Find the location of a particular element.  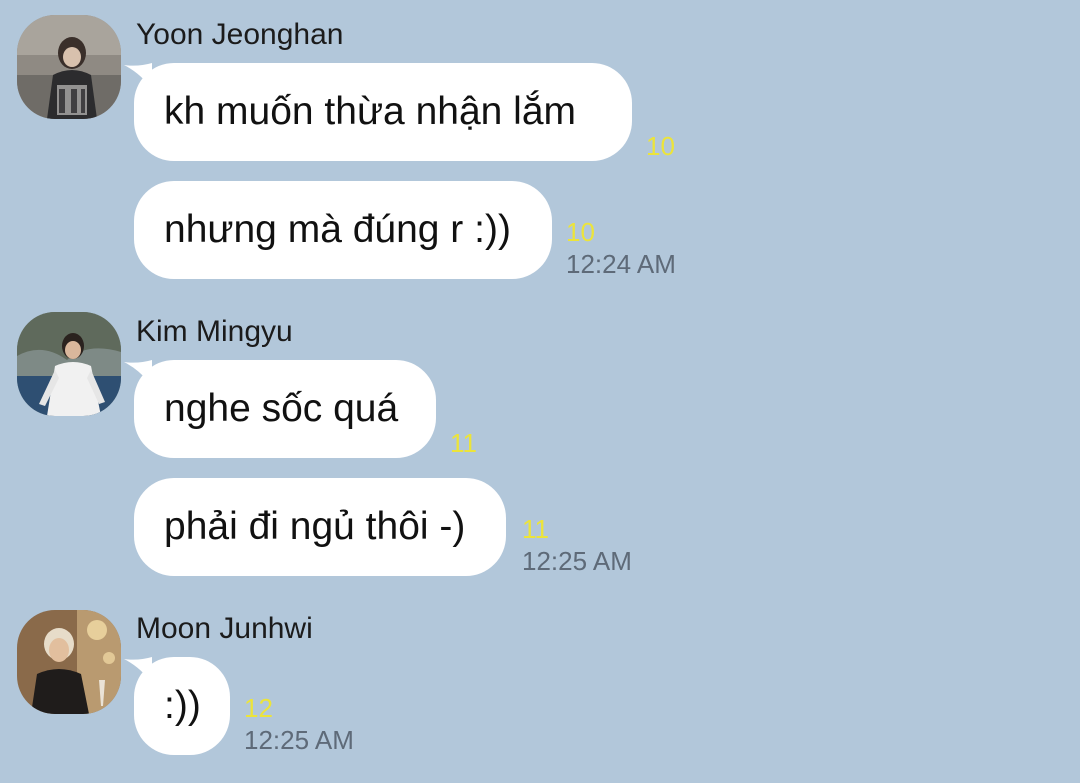

message-bubble: phải đi ngủ thôi -) is located at coordinates (320, 527).